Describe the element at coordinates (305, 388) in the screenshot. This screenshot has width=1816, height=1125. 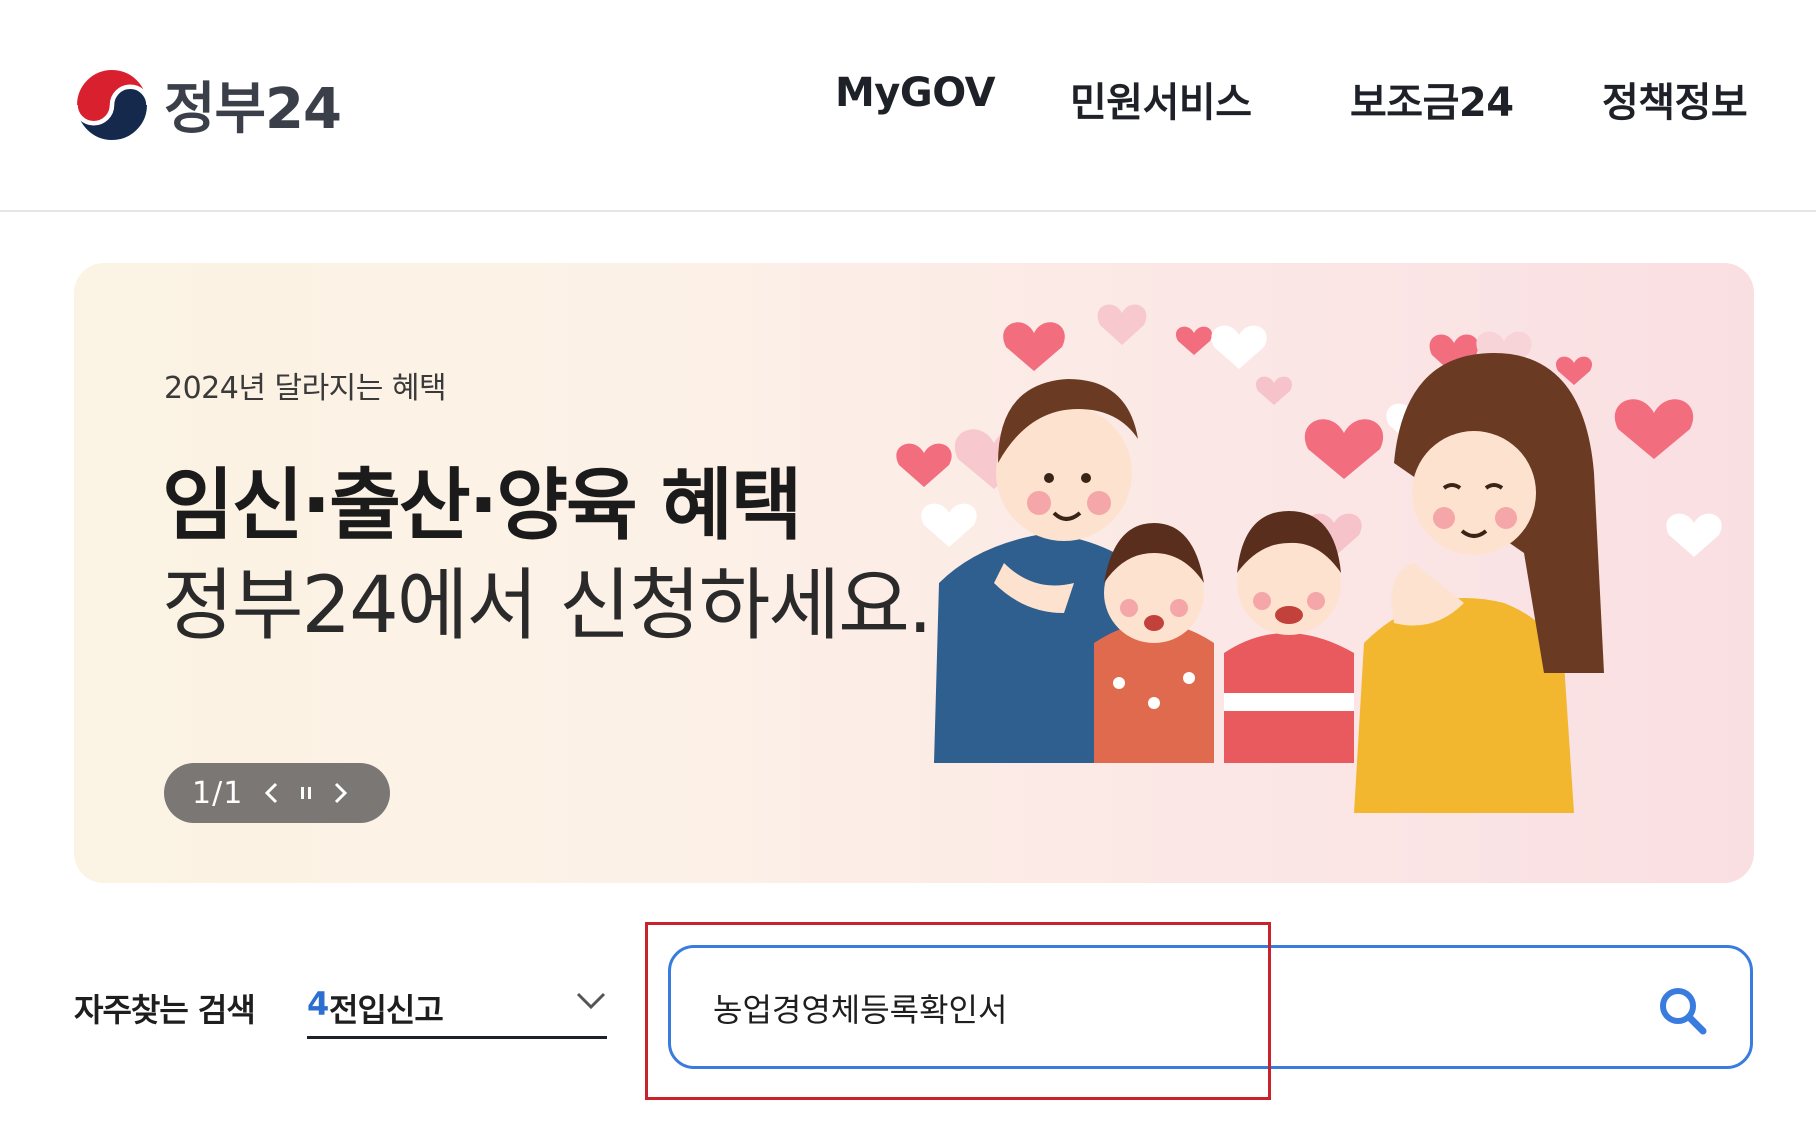
I see `banner-subtitle: 2024년 달라지는 혜택` at that location.